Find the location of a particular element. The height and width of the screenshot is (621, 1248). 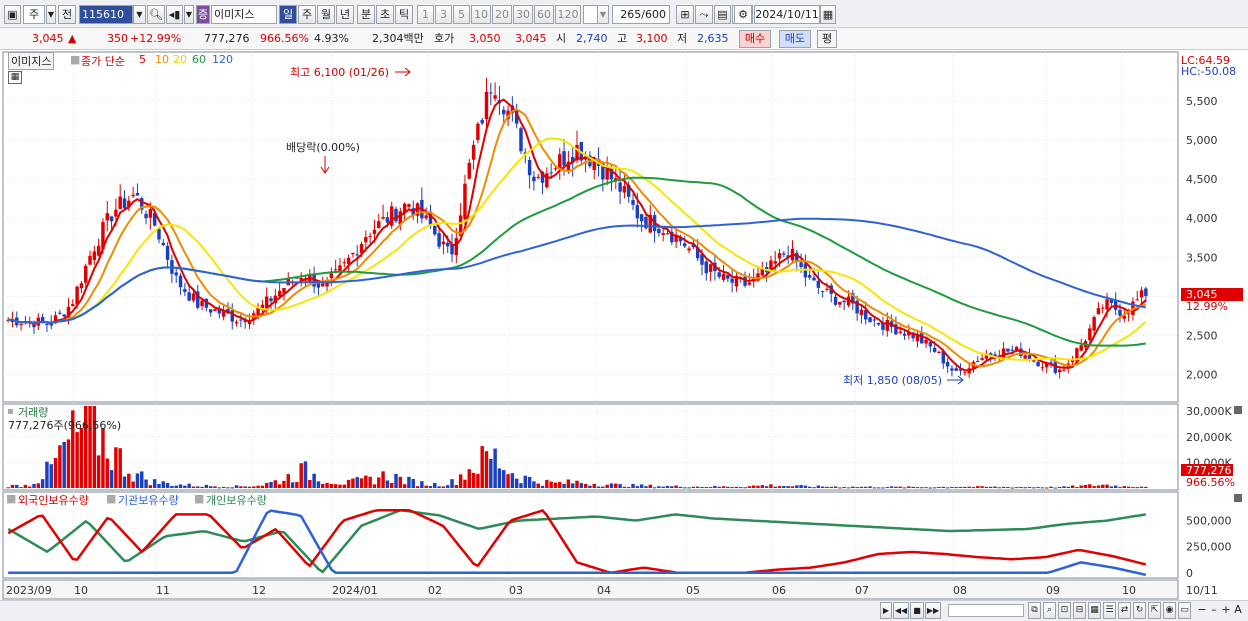

legend-ma5: 5 is located at coordinates (142, 59).